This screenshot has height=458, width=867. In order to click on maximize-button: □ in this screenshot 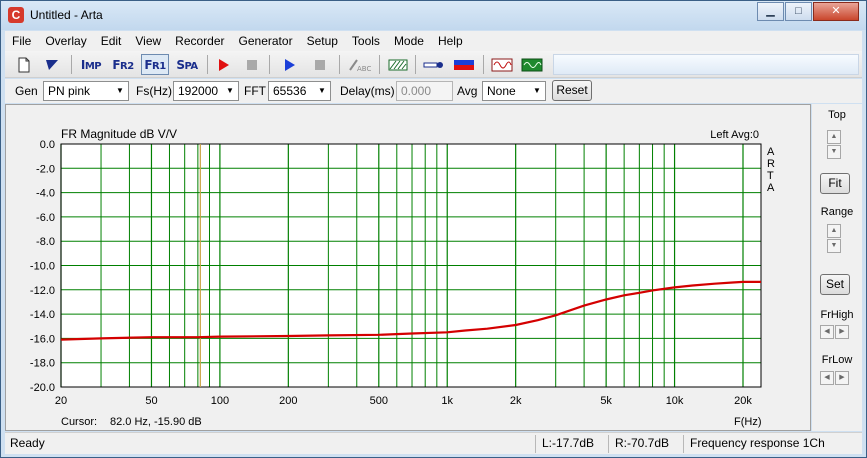, I will do `click(798, 11)`.